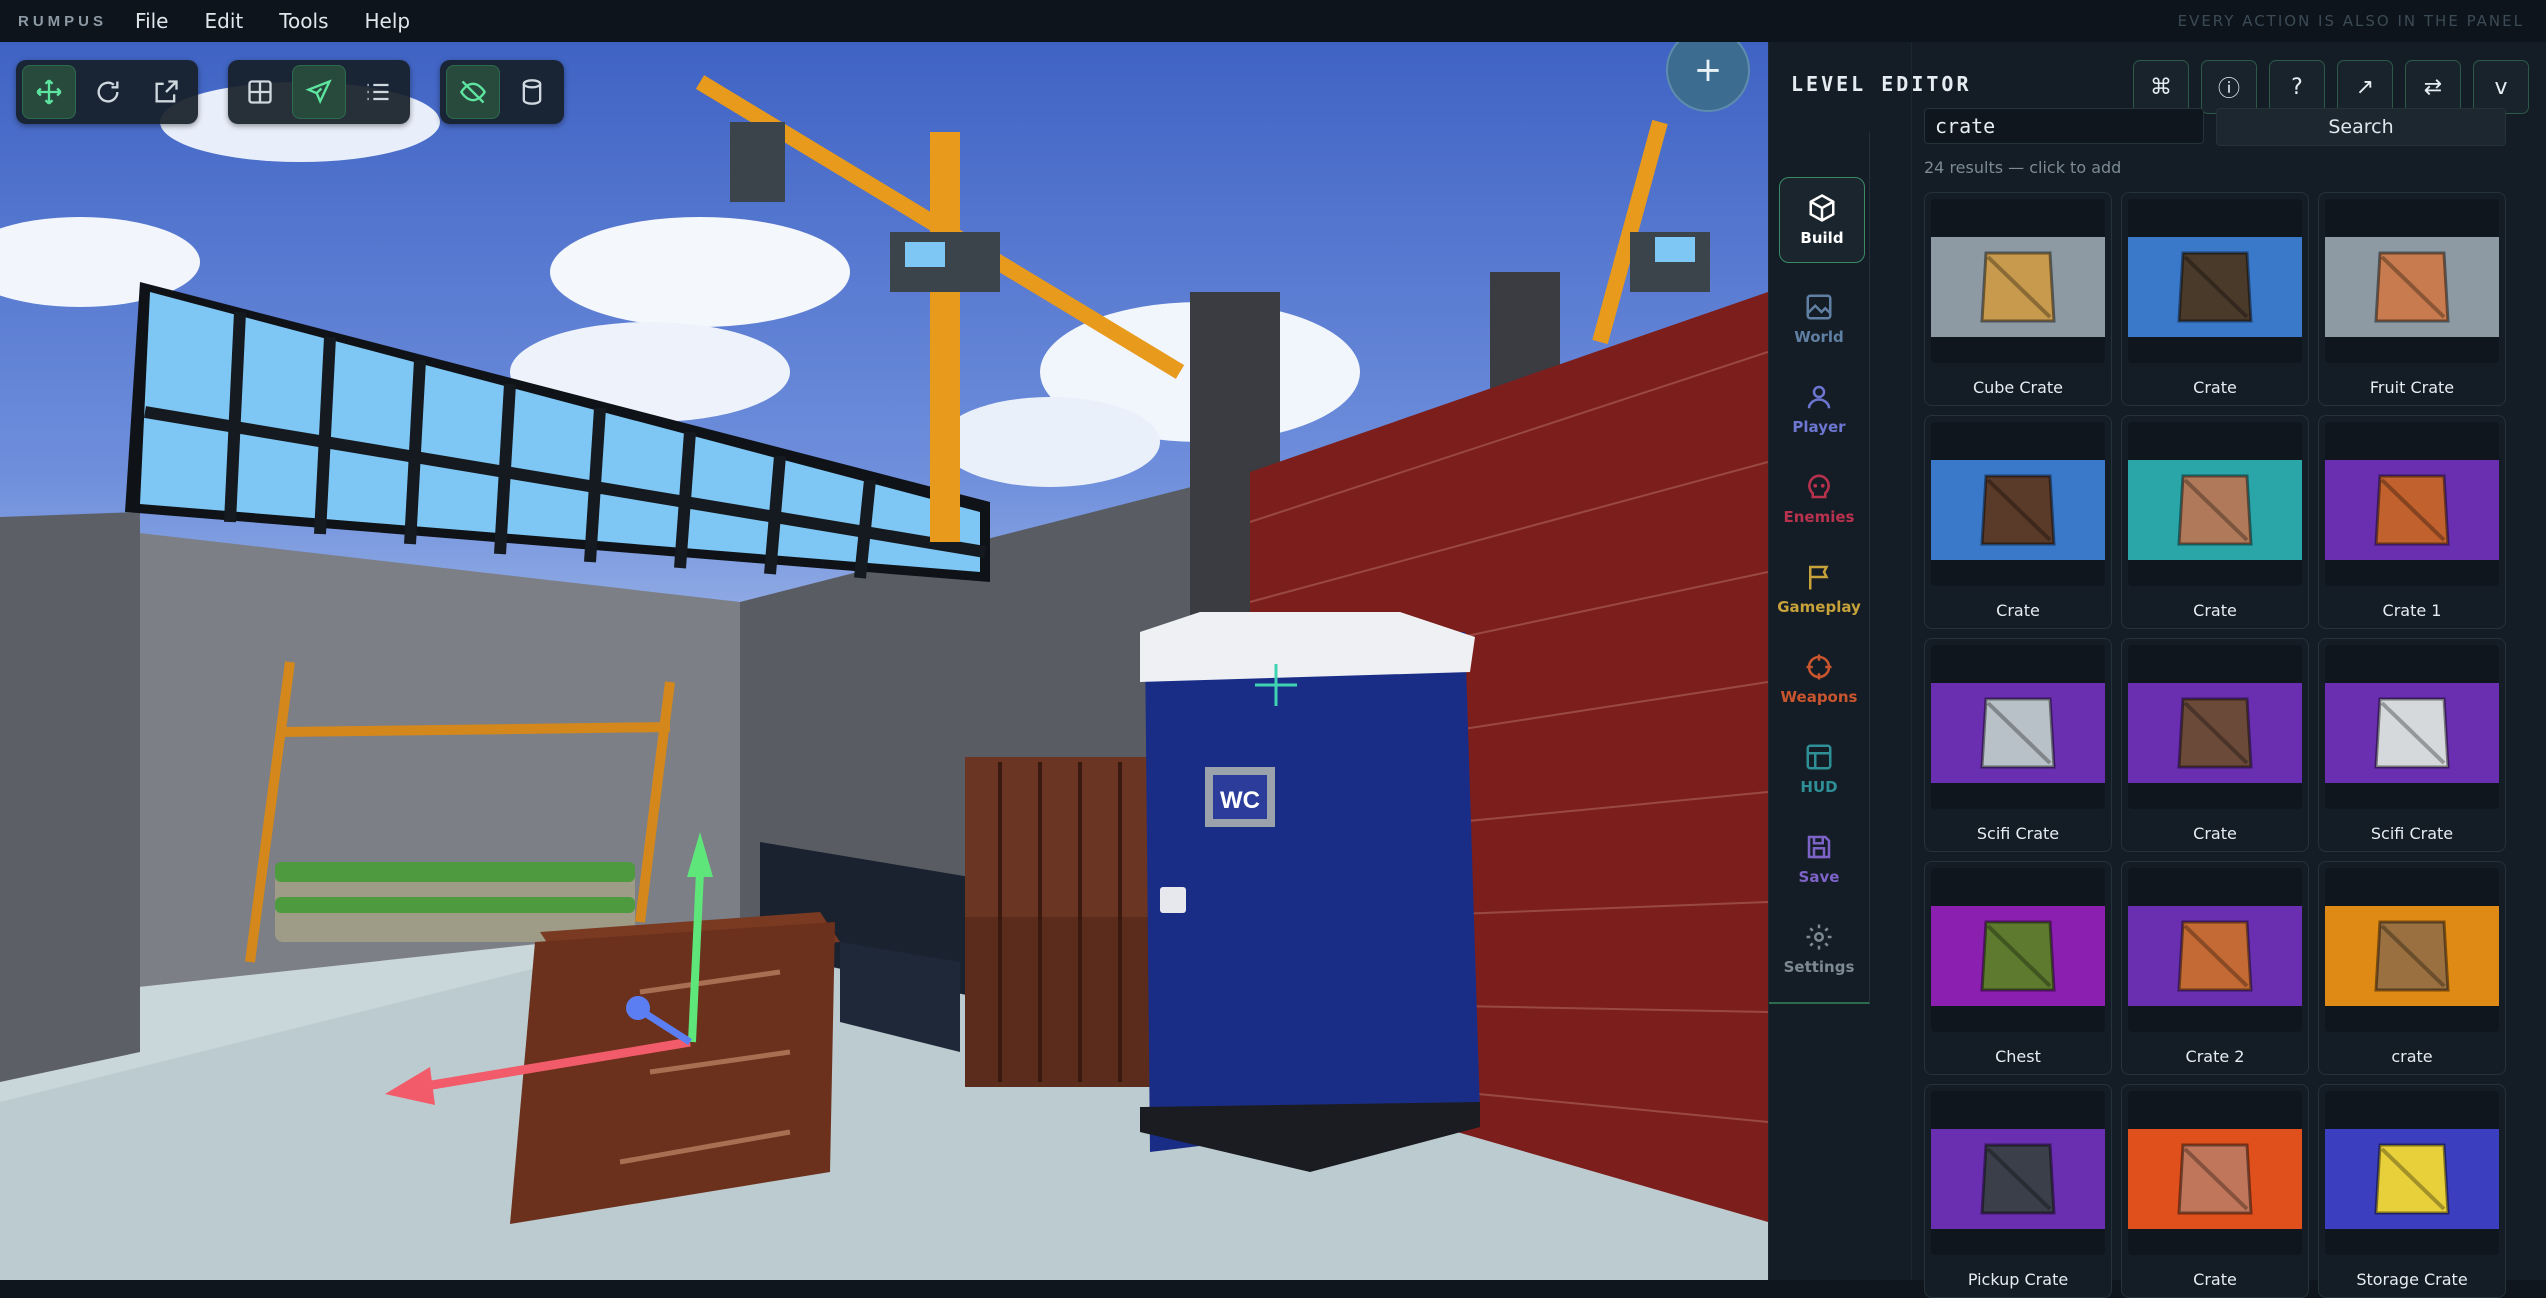 The height and width of the screenshot is (1298, 2546). What do you see at coordinates (1819, 877) in the screenshot?
I see `rail-label: Save` at bounding box center [1819, 877].